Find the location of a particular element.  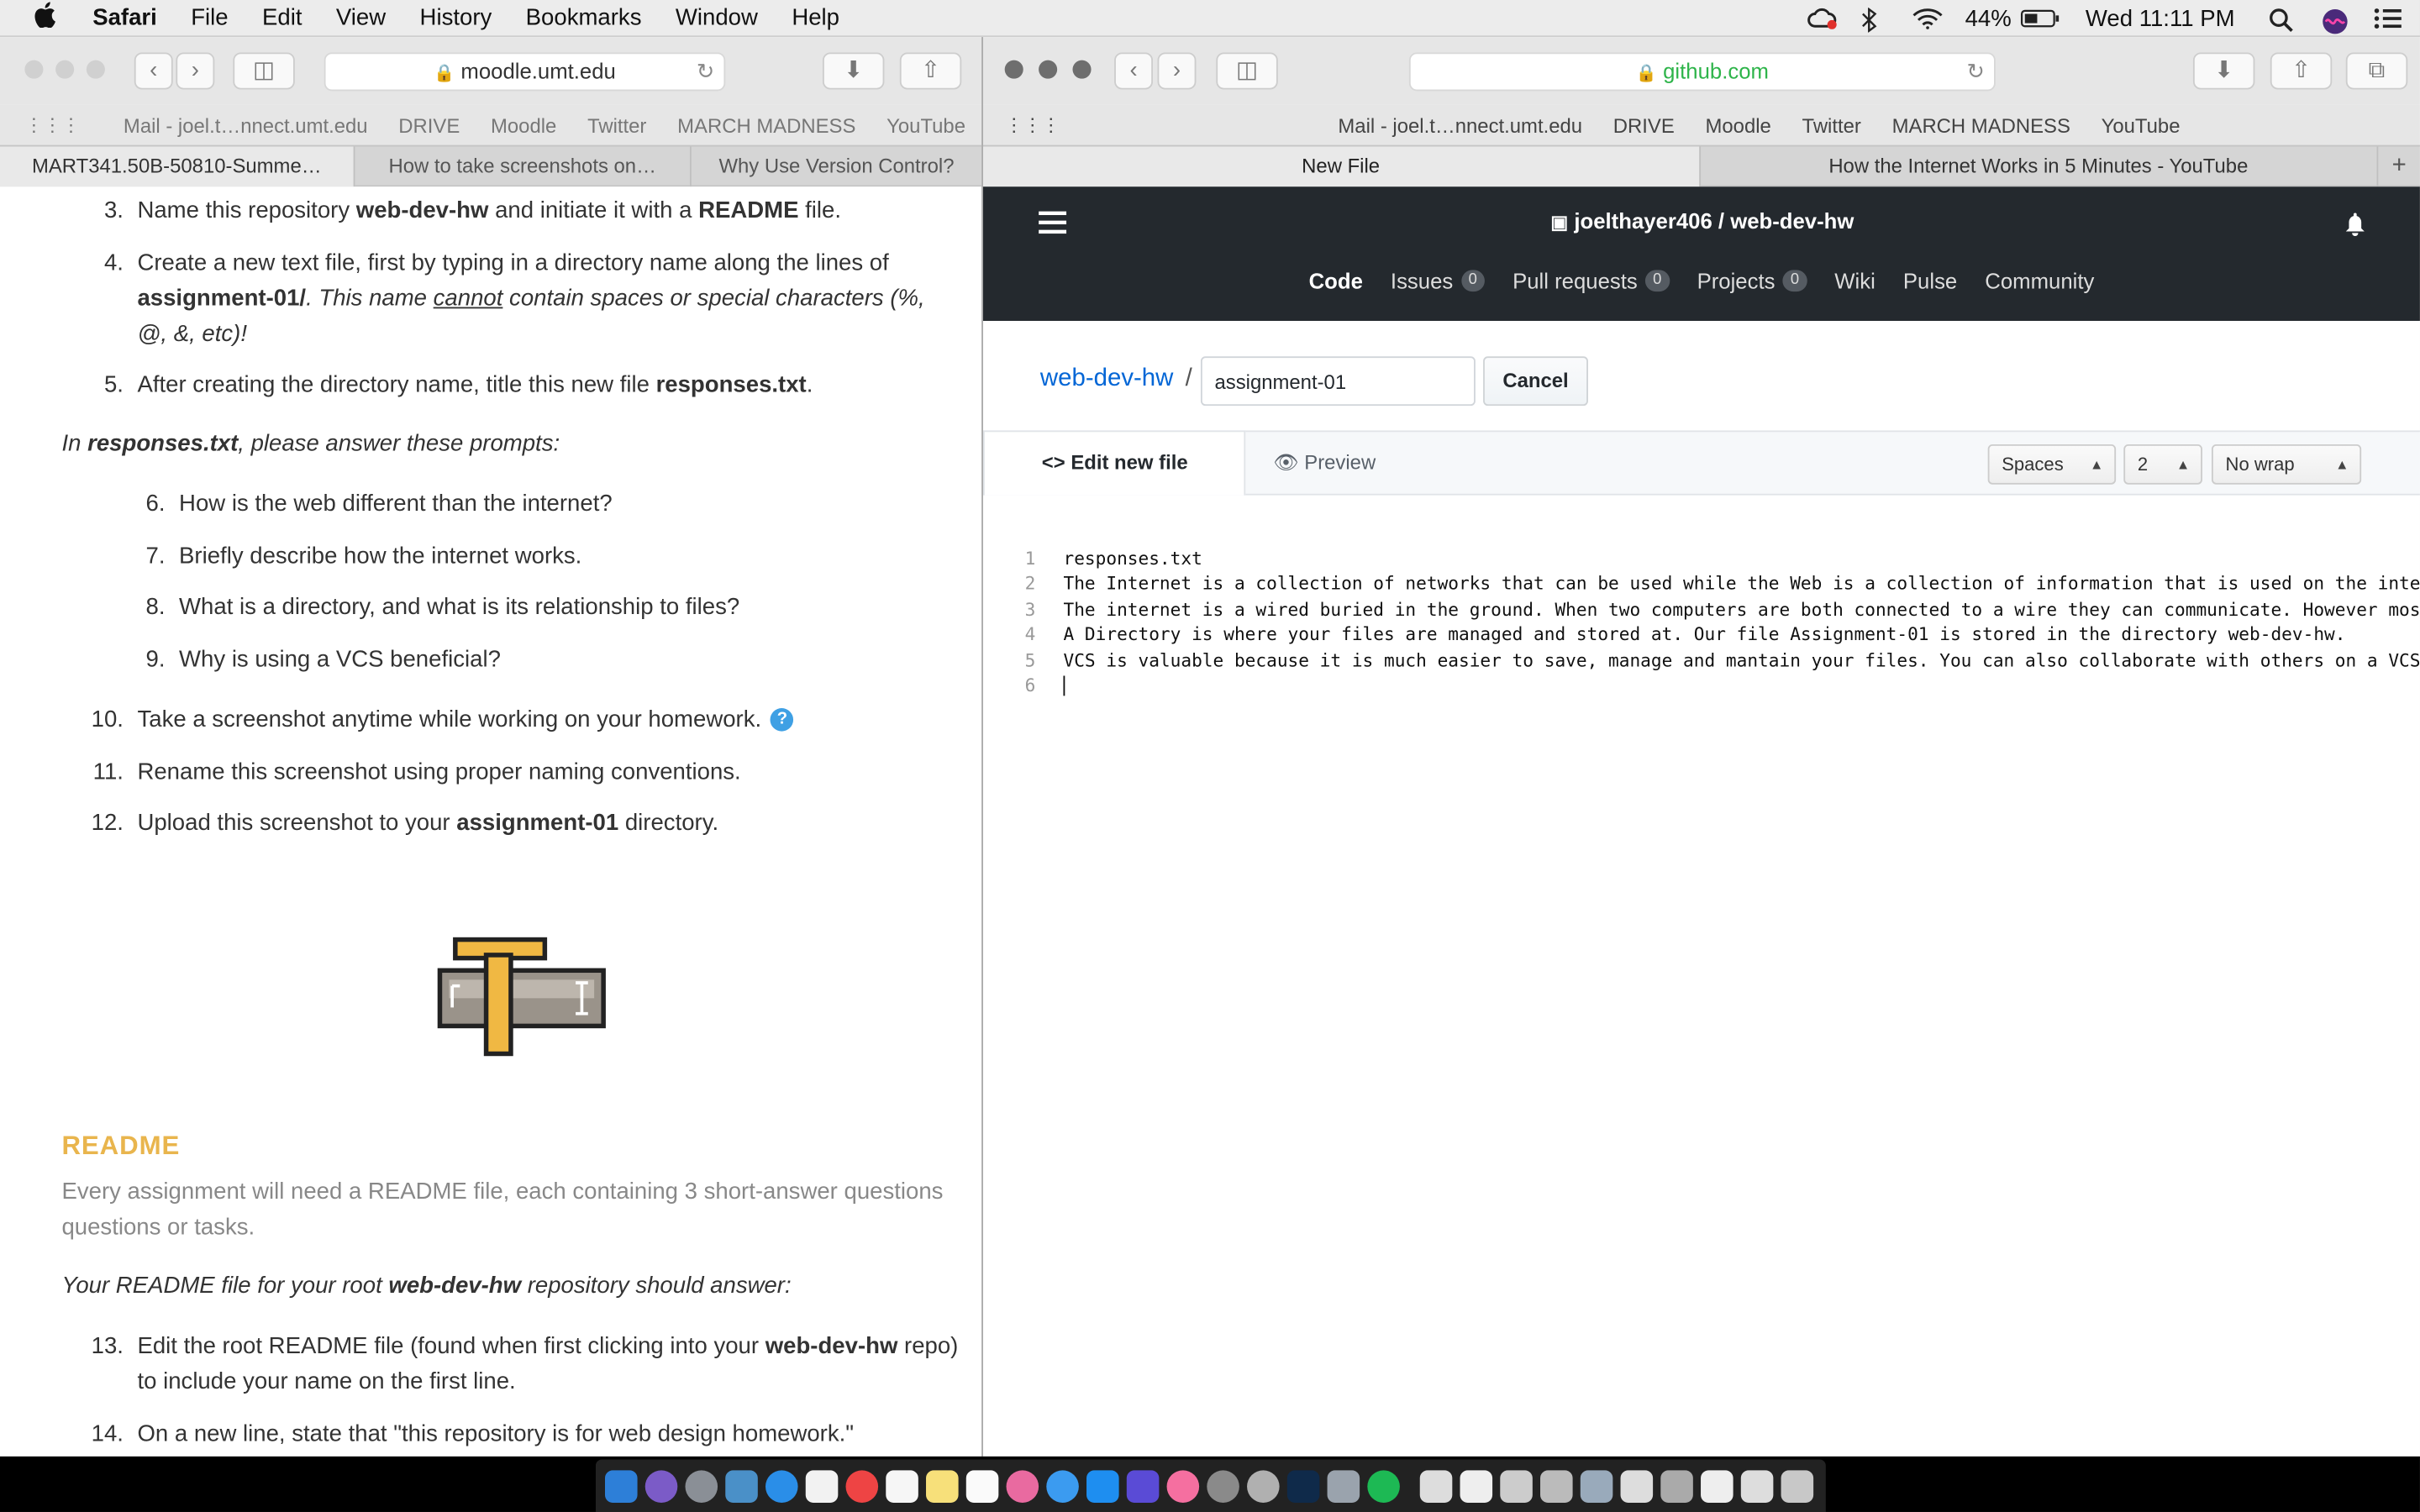

wifi-icon is located at coordinates (1928, 18).